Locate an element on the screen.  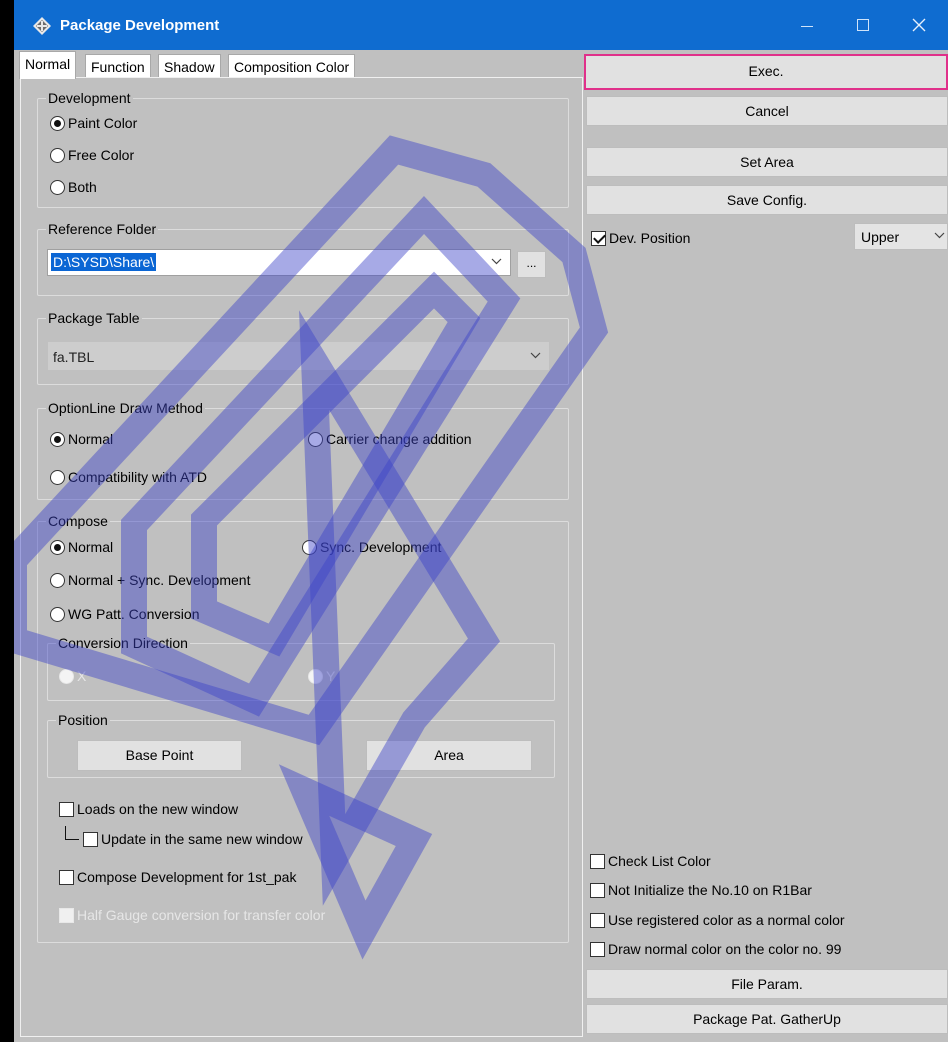
optionline-legend: OptionLine Draw Method is located at coordinates (125, 408).